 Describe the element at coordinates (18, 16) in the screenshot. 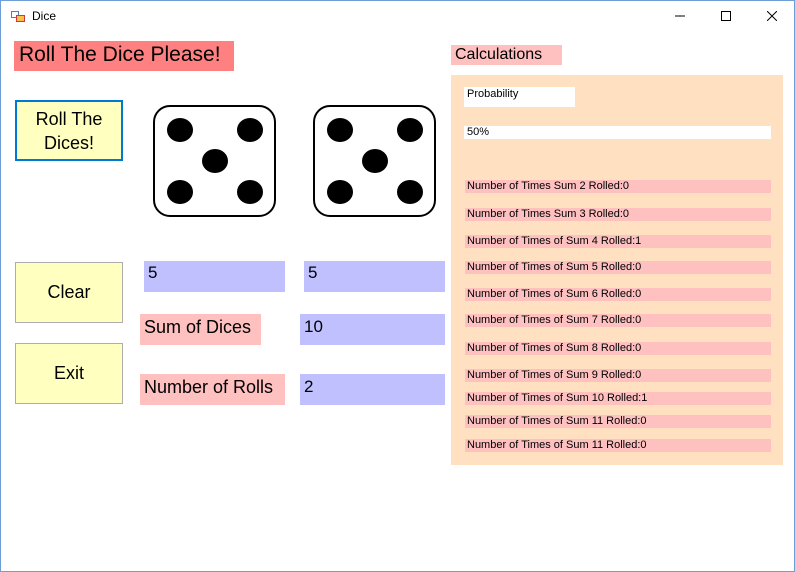

I see `app-icon` at that location.